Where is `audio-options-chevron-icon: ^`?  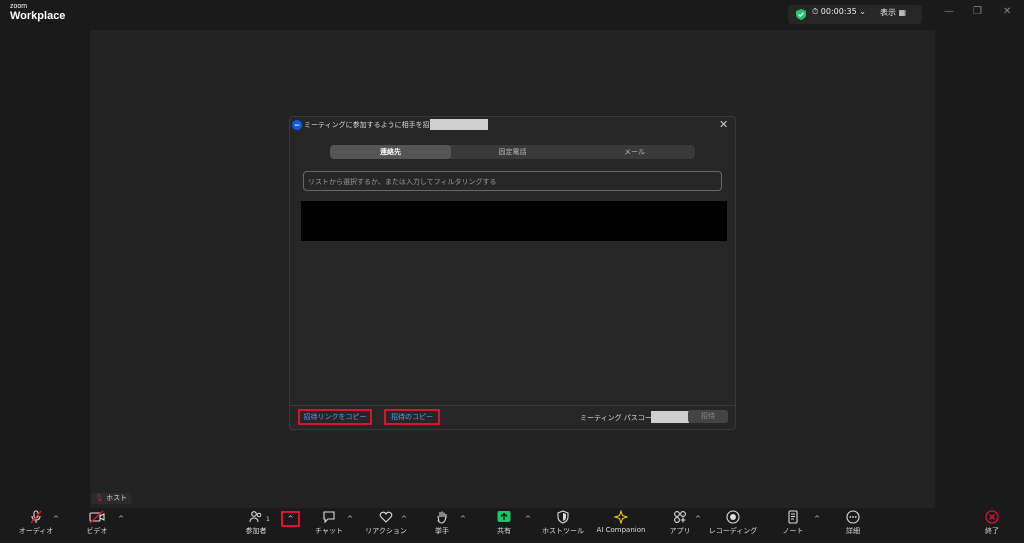
audio-options-chevron-icon: ^ is located at coordinates (56, 519).